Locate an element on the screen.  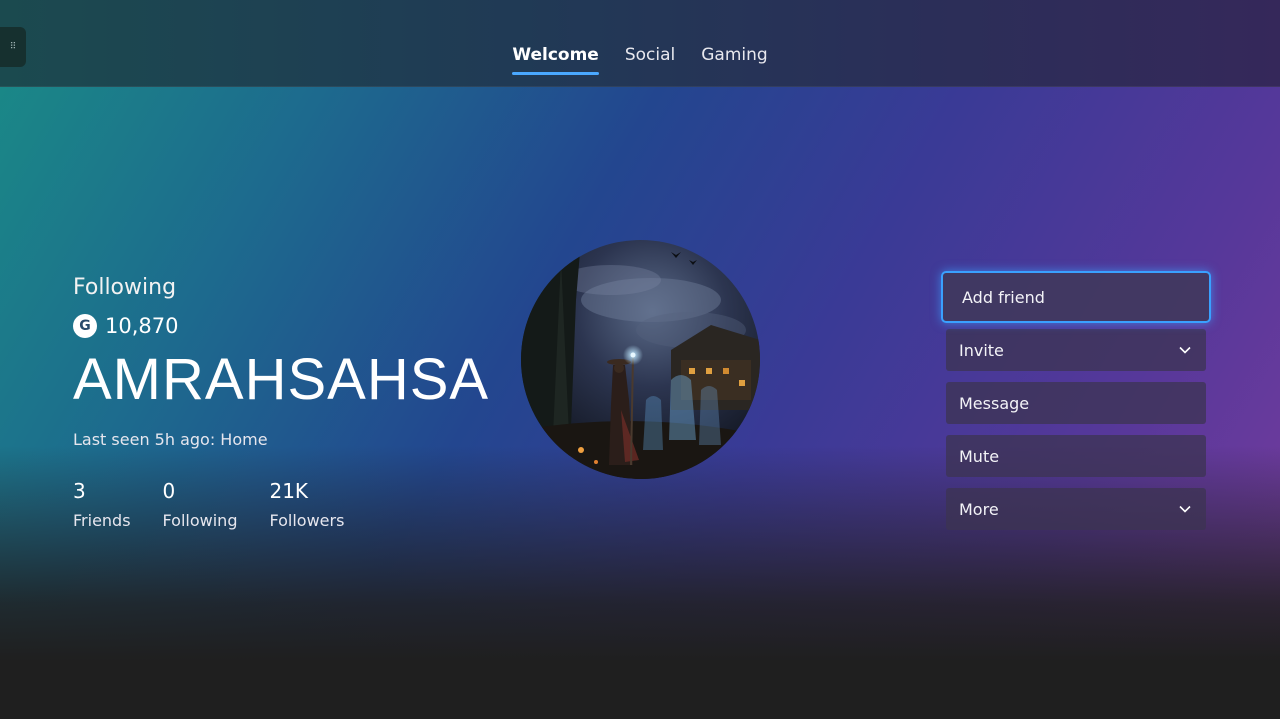
stat-followers-label: Followers is located at coordinates (307, 520).